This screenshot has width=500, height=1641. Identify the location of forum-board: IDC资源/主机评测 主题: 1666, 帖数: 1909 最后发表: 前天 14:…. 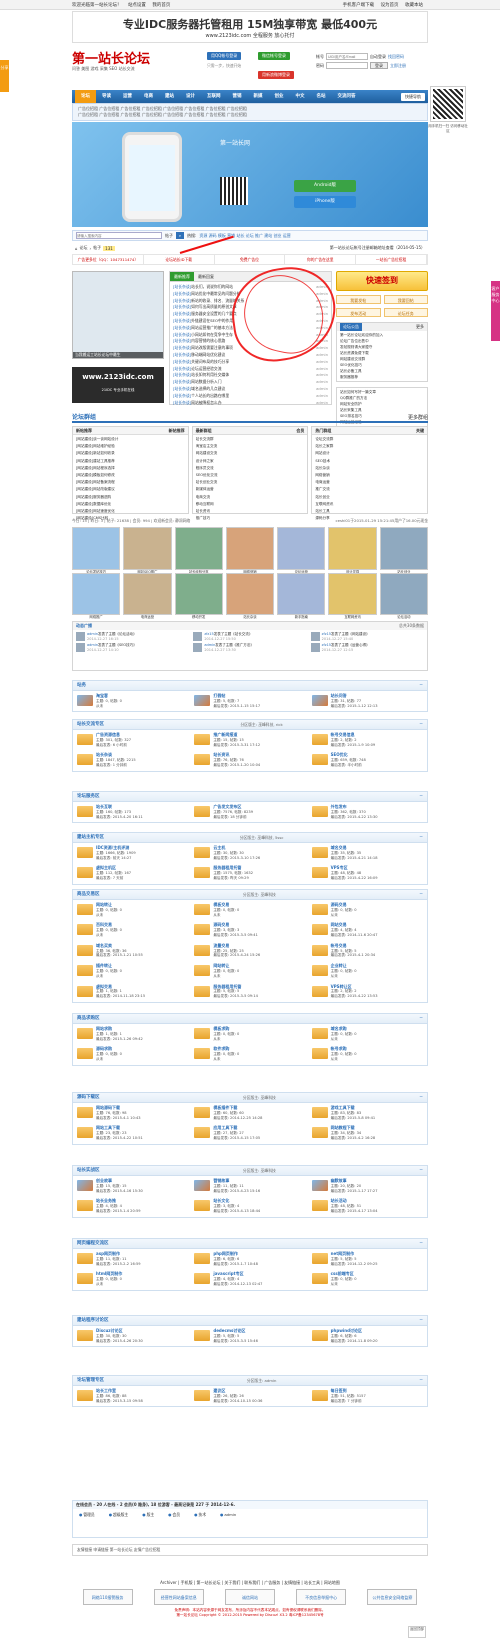
(132, 852).